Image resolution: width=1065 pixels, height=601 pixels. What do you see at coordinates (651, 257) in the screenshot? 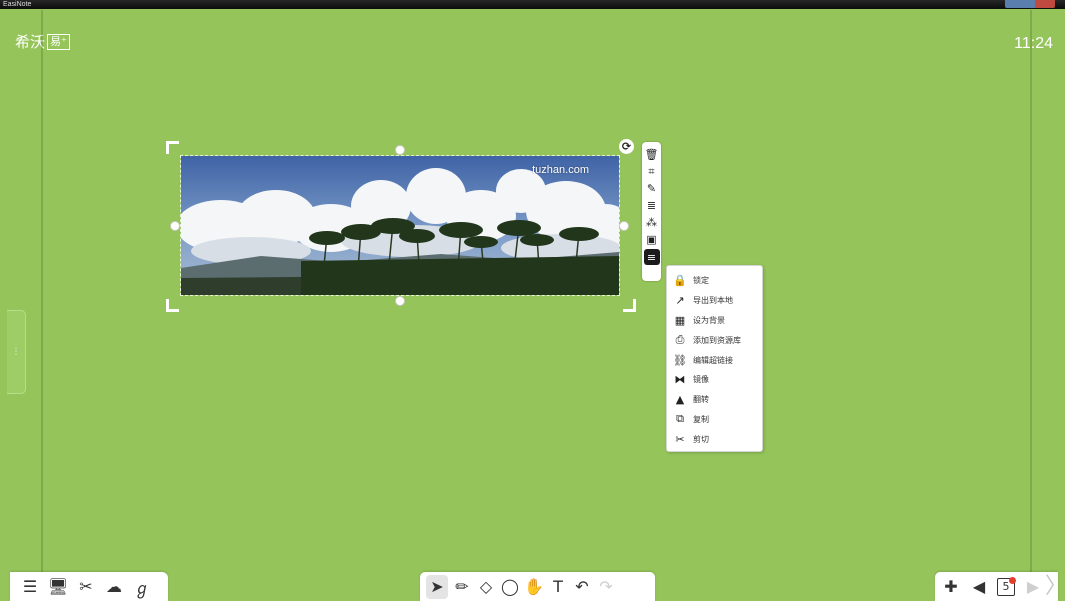
I see `more-menu-icon: ≡` at bounding box center [651, 257].